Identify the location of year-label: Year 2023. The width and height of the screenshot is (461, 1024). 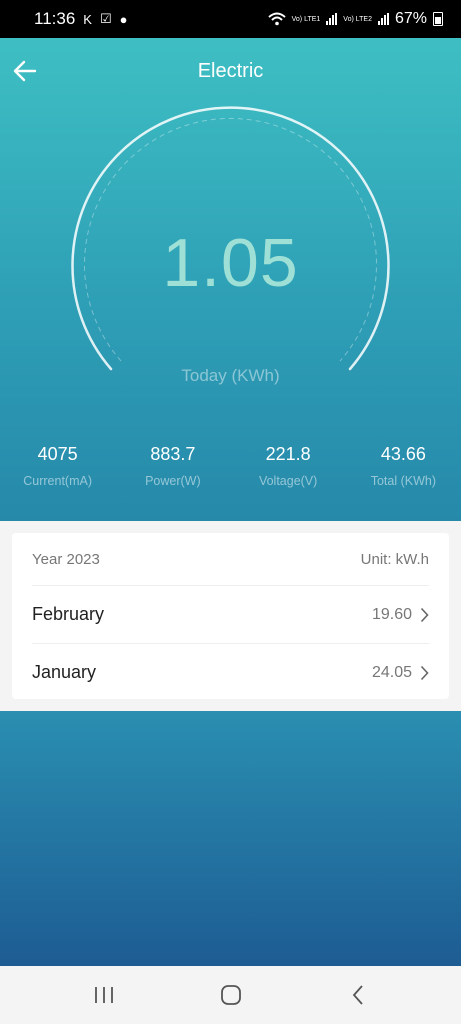
(66, 559).